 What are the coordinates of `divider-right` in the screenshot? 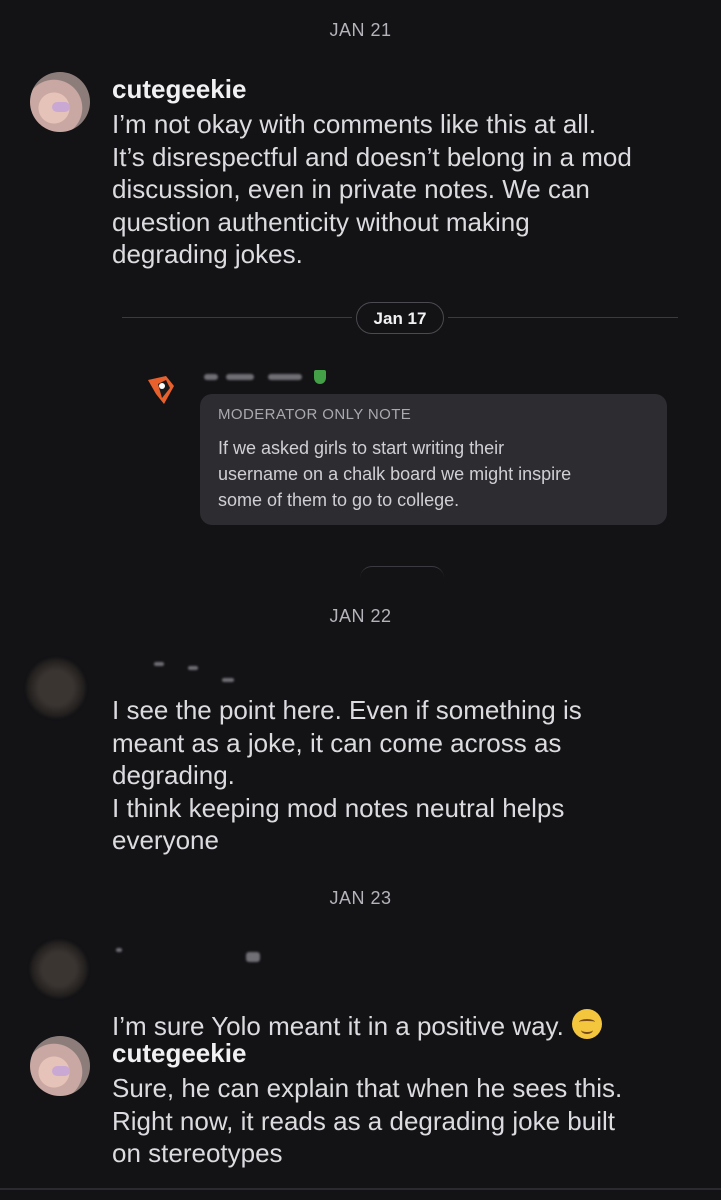 It's located at (563, 317).